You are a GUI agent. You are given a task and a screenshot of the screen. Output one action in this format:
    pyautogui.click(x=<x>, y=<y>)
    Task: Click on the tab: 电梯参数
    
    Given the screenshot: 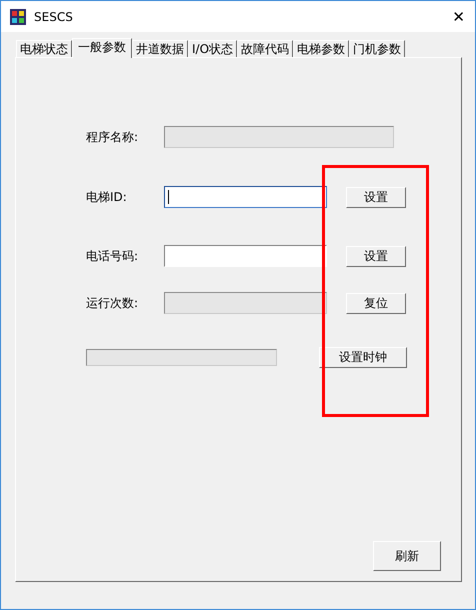 What is the action you would take?
    pyautogui.click(x=321, y=48)
    